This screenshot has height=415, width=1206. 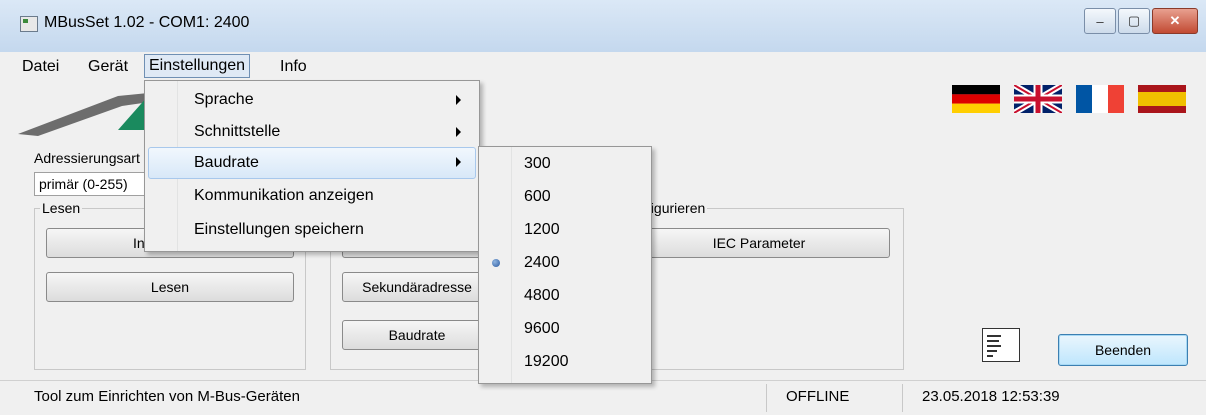 What do you see at coordinates (237, 131) in the screenshot?
I see `menu-item-label: Schnittstelle` at bounding box center [237, 131].